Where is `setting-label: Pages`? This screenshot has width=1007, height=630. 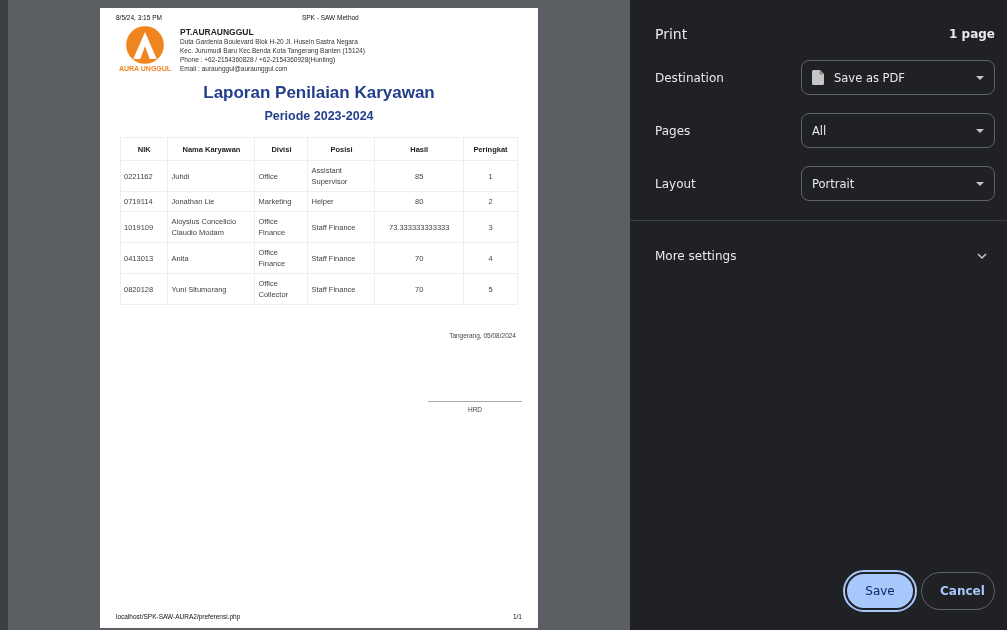
setting-label: Pages is located at coordinates (673, 130).